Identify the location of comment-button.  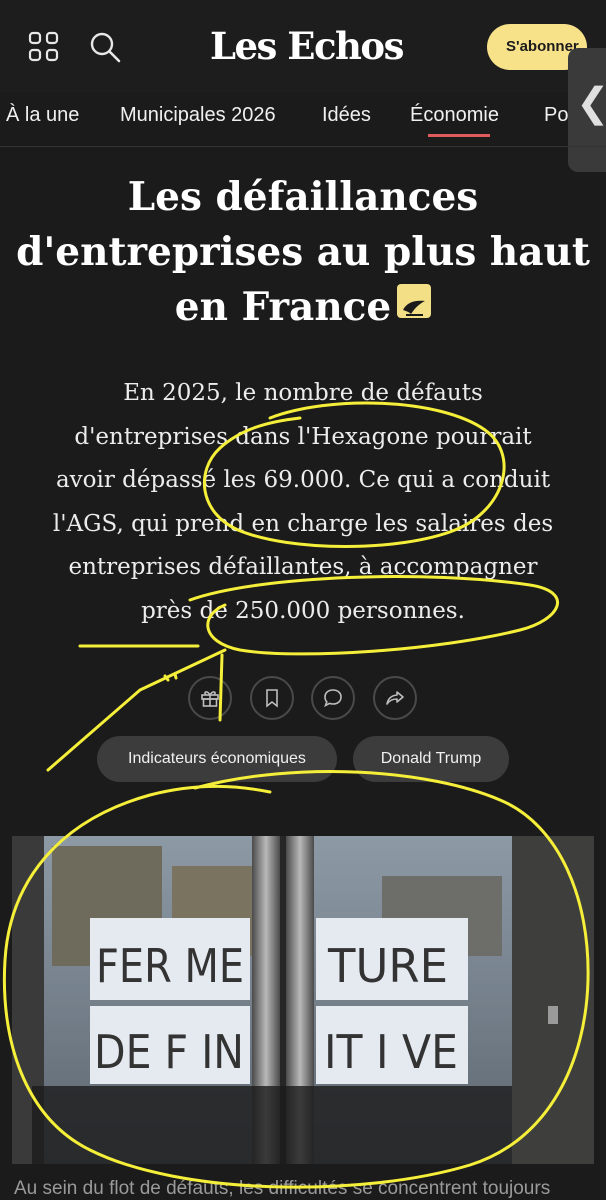
(333, 698).